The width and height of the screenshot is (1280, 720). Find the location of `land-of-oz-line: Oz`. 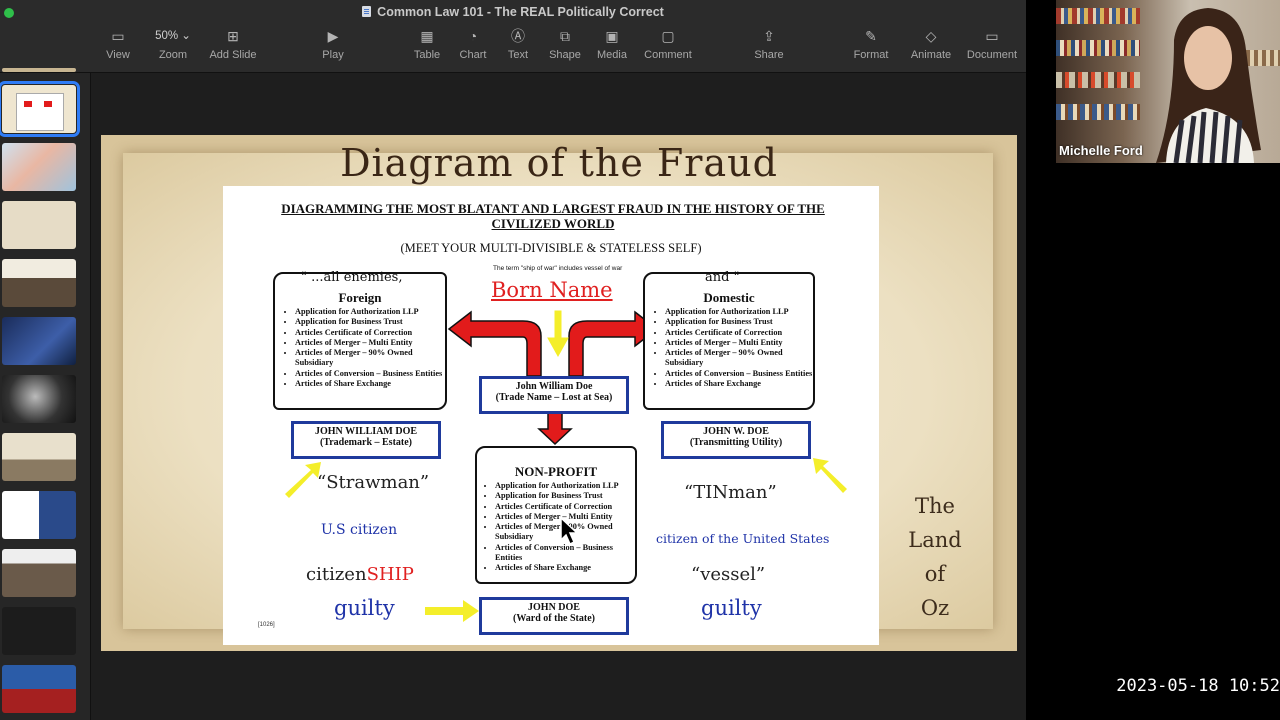

land-of-oz-line: Oz is located at coordinates (935, 608).